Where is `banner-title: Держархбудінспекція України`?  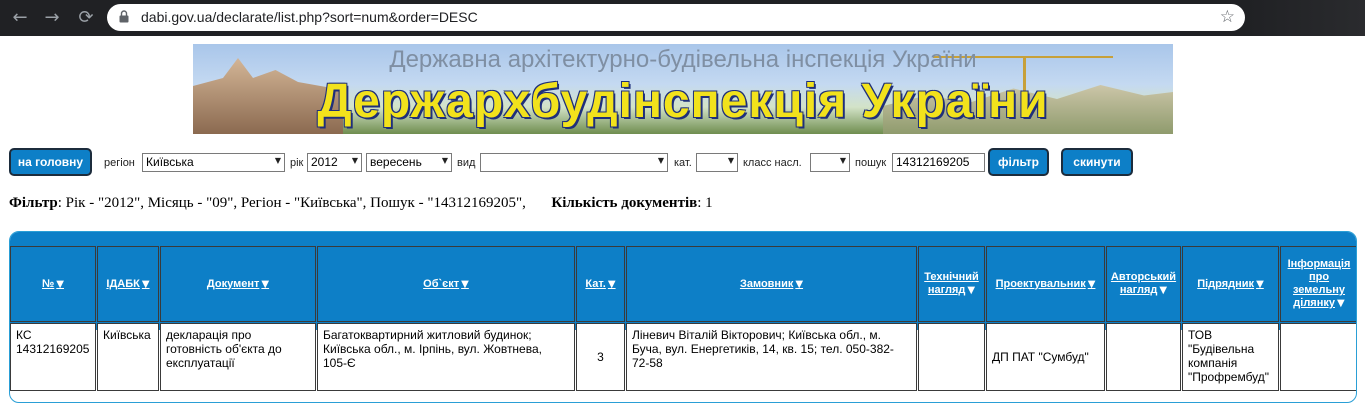
banner-title: Держархбудінспекція України is located at coordinates (683, 101).